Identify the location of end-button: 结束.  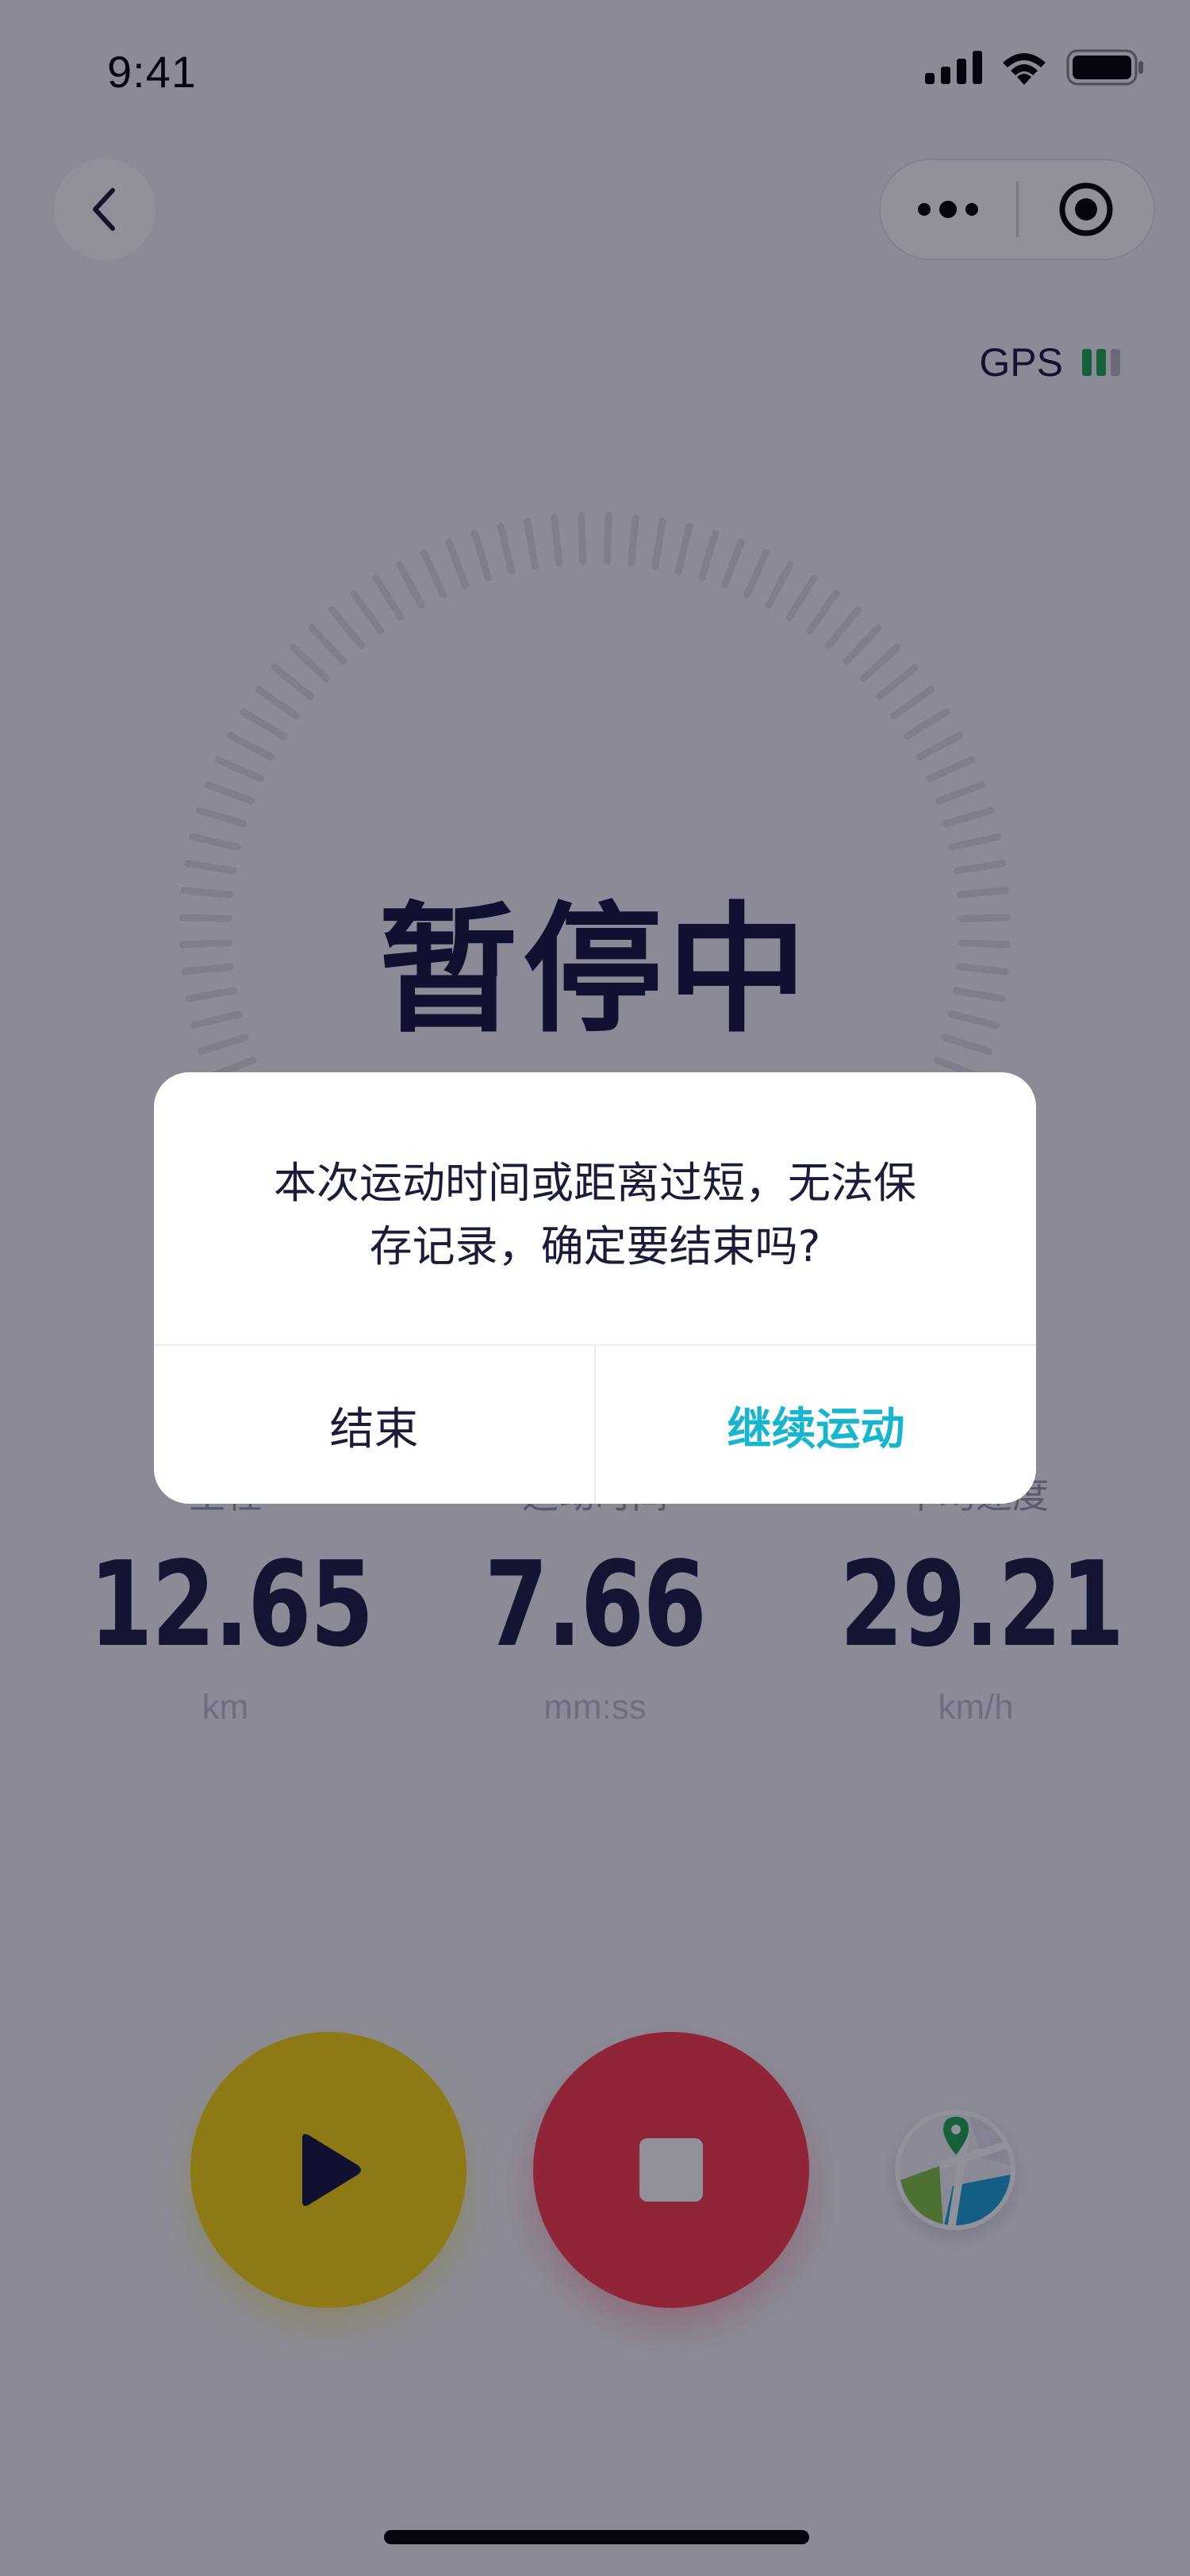
(375, 1425).